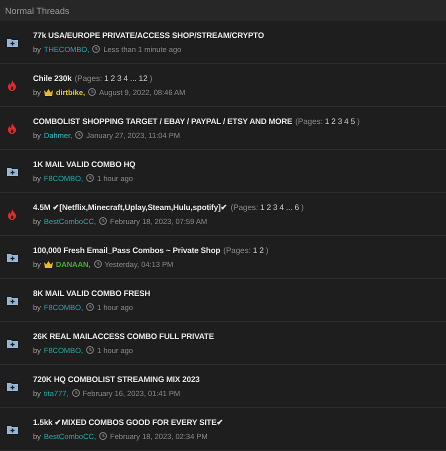 The image size is (446, 451). What do you see at coordinates (52, 78) in the screenshot?
I see `thread-title: Chile 230k` at bounding box center [52, 78].